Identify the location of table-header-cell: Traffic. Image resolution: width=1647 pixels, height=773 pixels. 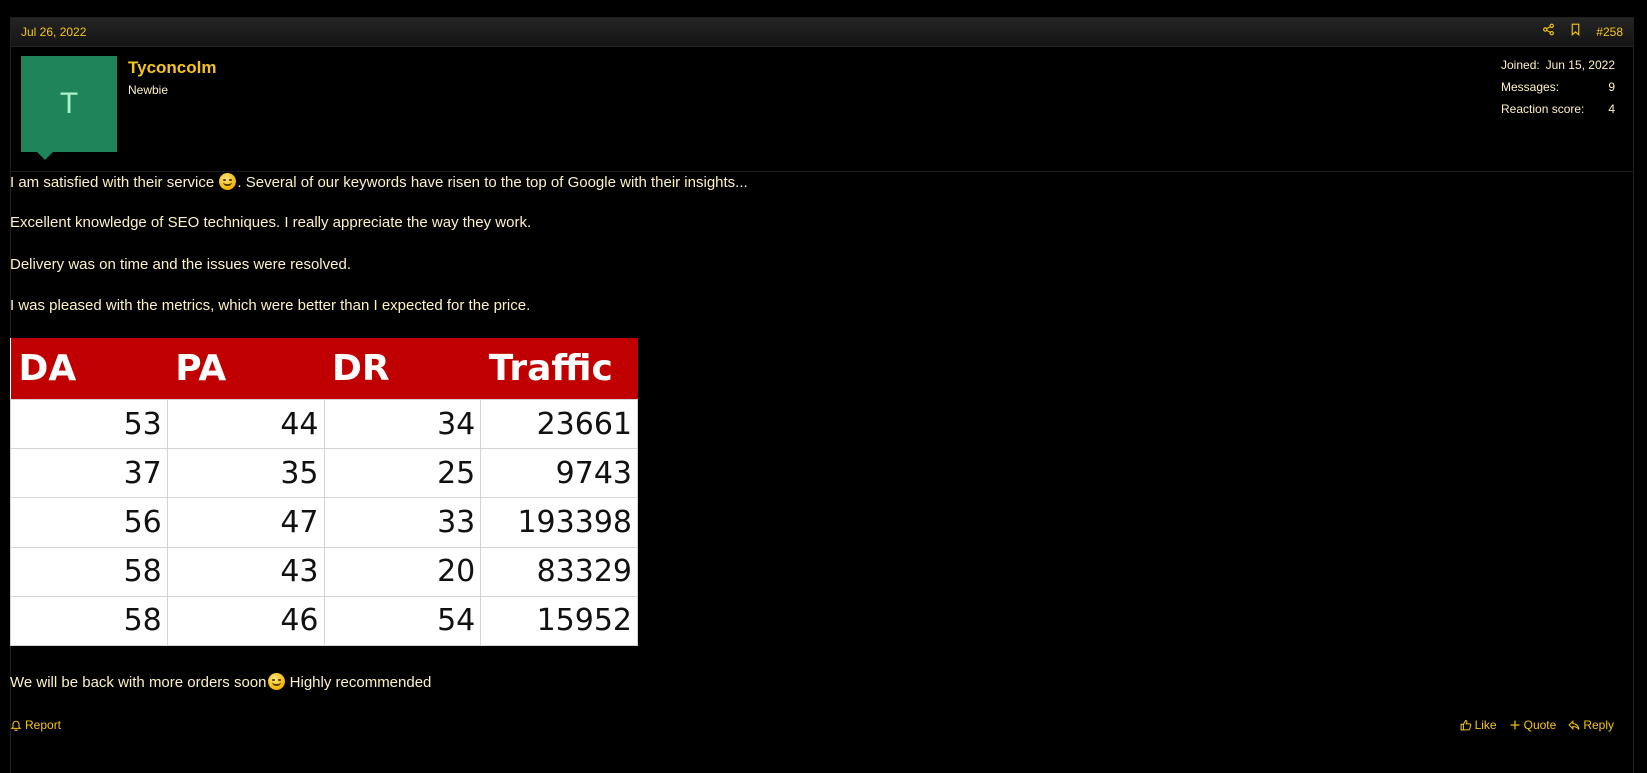
(559, 369).